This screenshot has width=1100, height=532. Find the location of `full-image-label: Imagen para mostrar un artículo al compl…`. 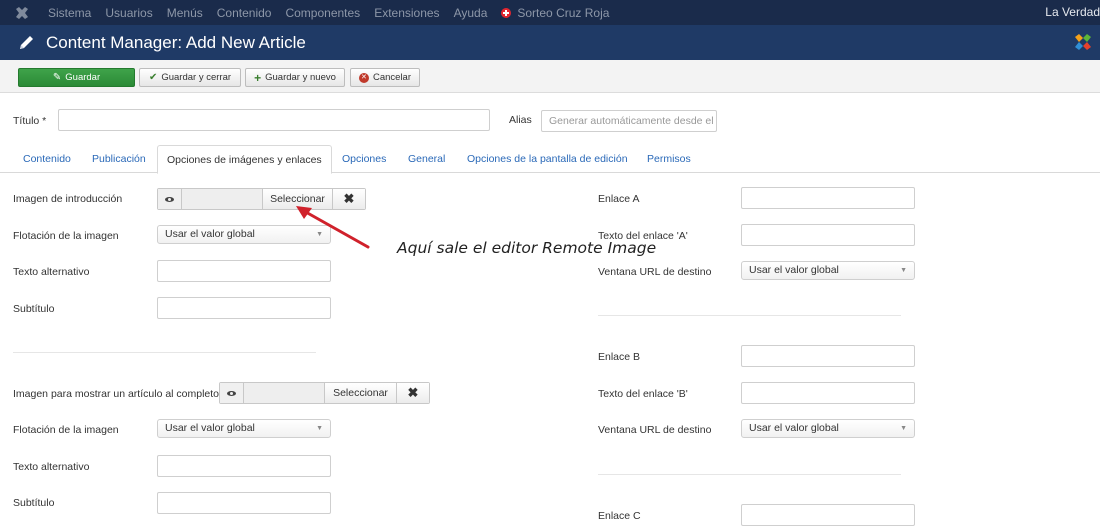

full-image-label: Imagen para mostrar un artículo al compl… is located at coordinates (116, 394).